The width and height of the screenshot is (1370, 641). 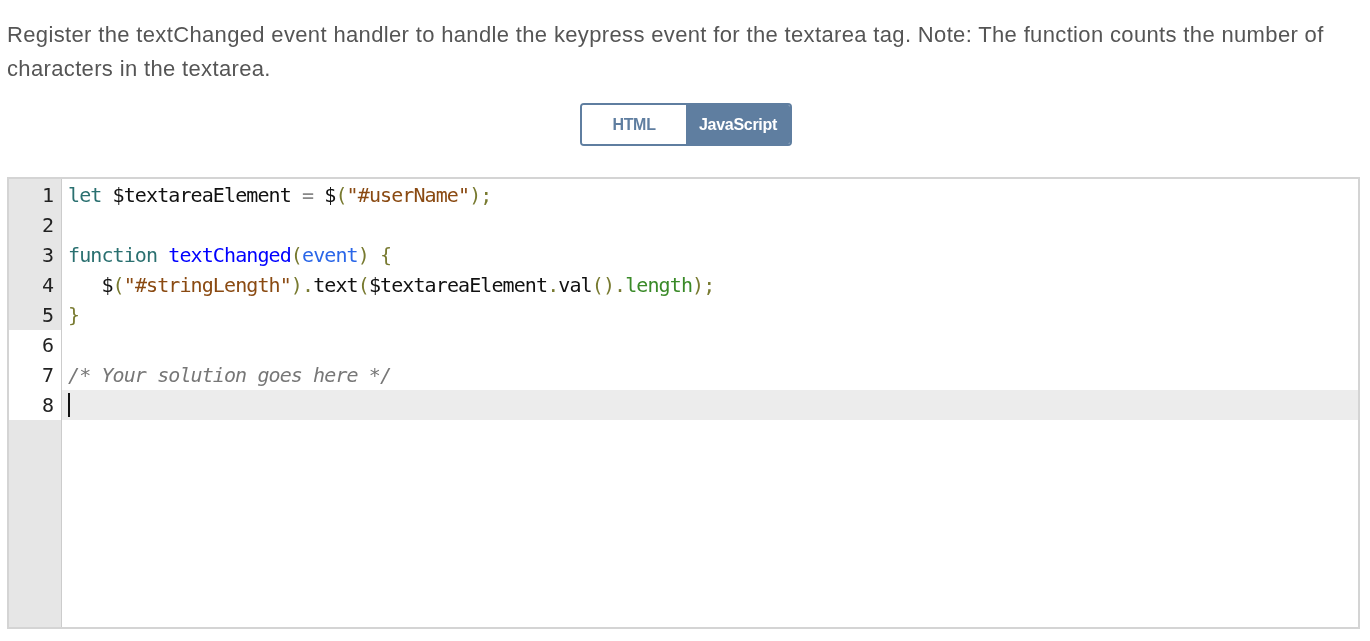 I want to click on code-line: /* Your solution goes here */, so click(x=230, y=375).